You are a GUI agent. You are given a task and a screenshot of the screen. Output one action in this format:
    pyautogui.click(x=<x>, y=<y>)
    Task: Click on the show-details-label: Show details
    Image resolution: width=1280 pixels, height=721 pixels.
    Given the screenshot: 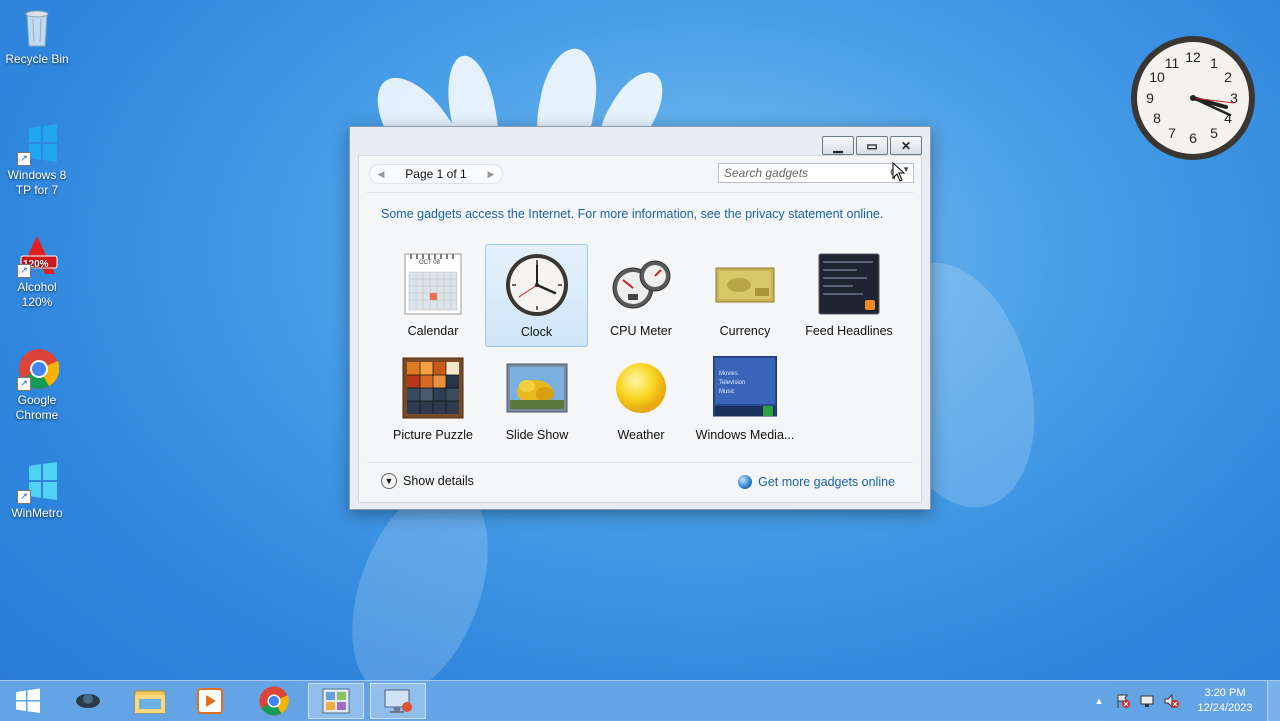 What is the action you would take?
    pyautogui.click(x=438, y=481)
    